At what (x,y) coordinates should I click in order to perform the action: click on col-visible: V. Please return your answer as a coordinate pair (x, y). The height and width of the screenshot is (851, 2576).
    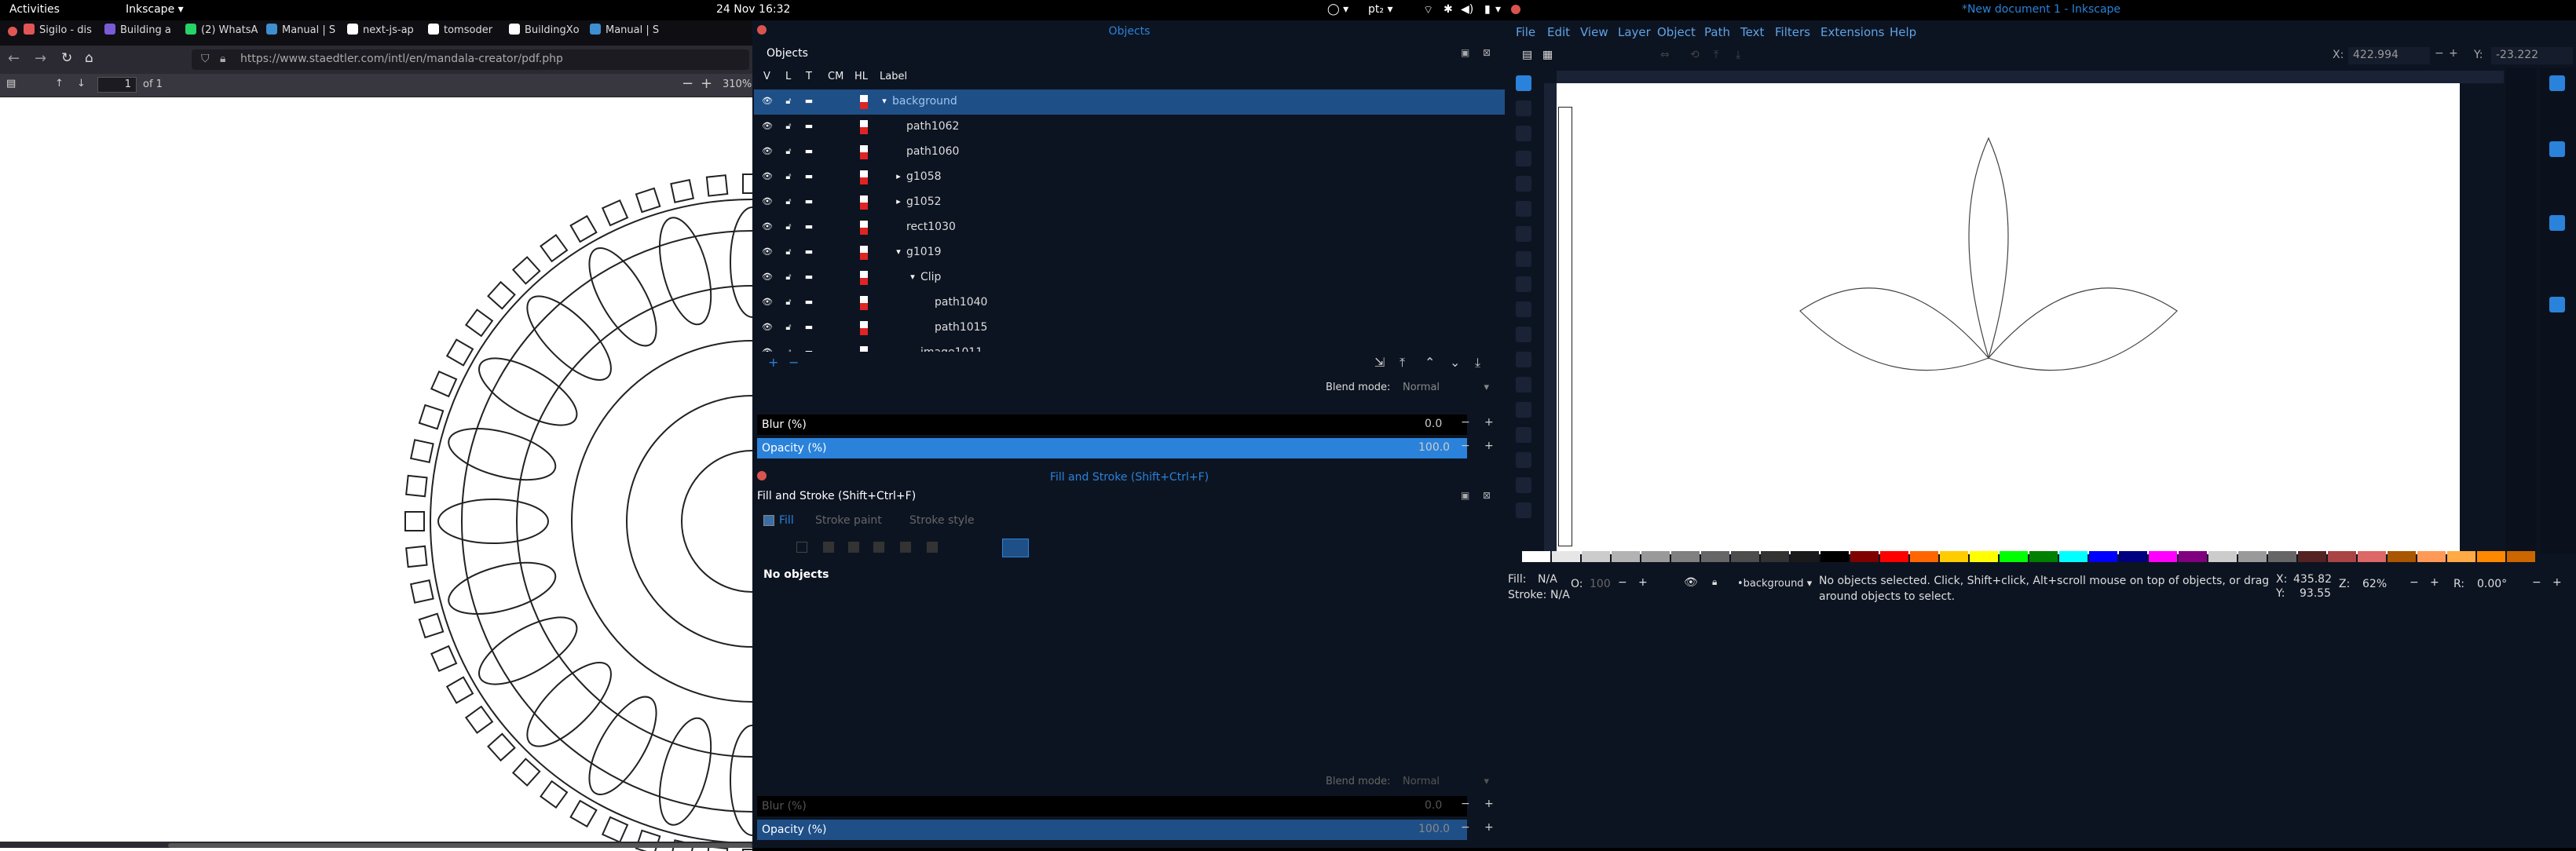
    Looking at the image, I should click on (766, 76).